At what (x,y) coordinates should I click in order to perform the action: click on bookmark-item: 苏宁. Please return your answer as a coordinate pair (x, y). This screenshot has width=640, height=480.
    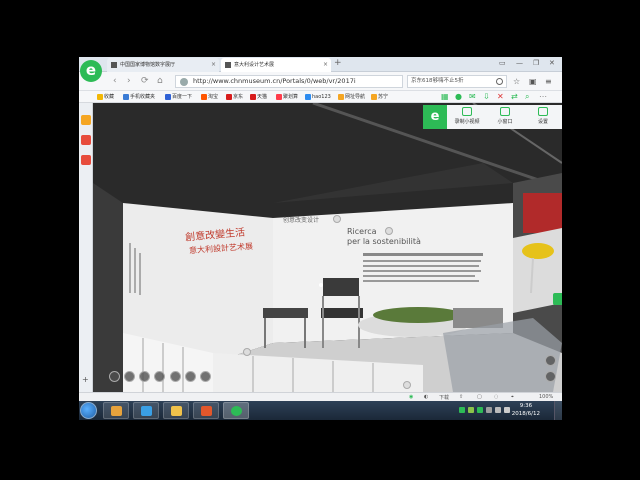
    Looking at the image, I should click on (379, 97).